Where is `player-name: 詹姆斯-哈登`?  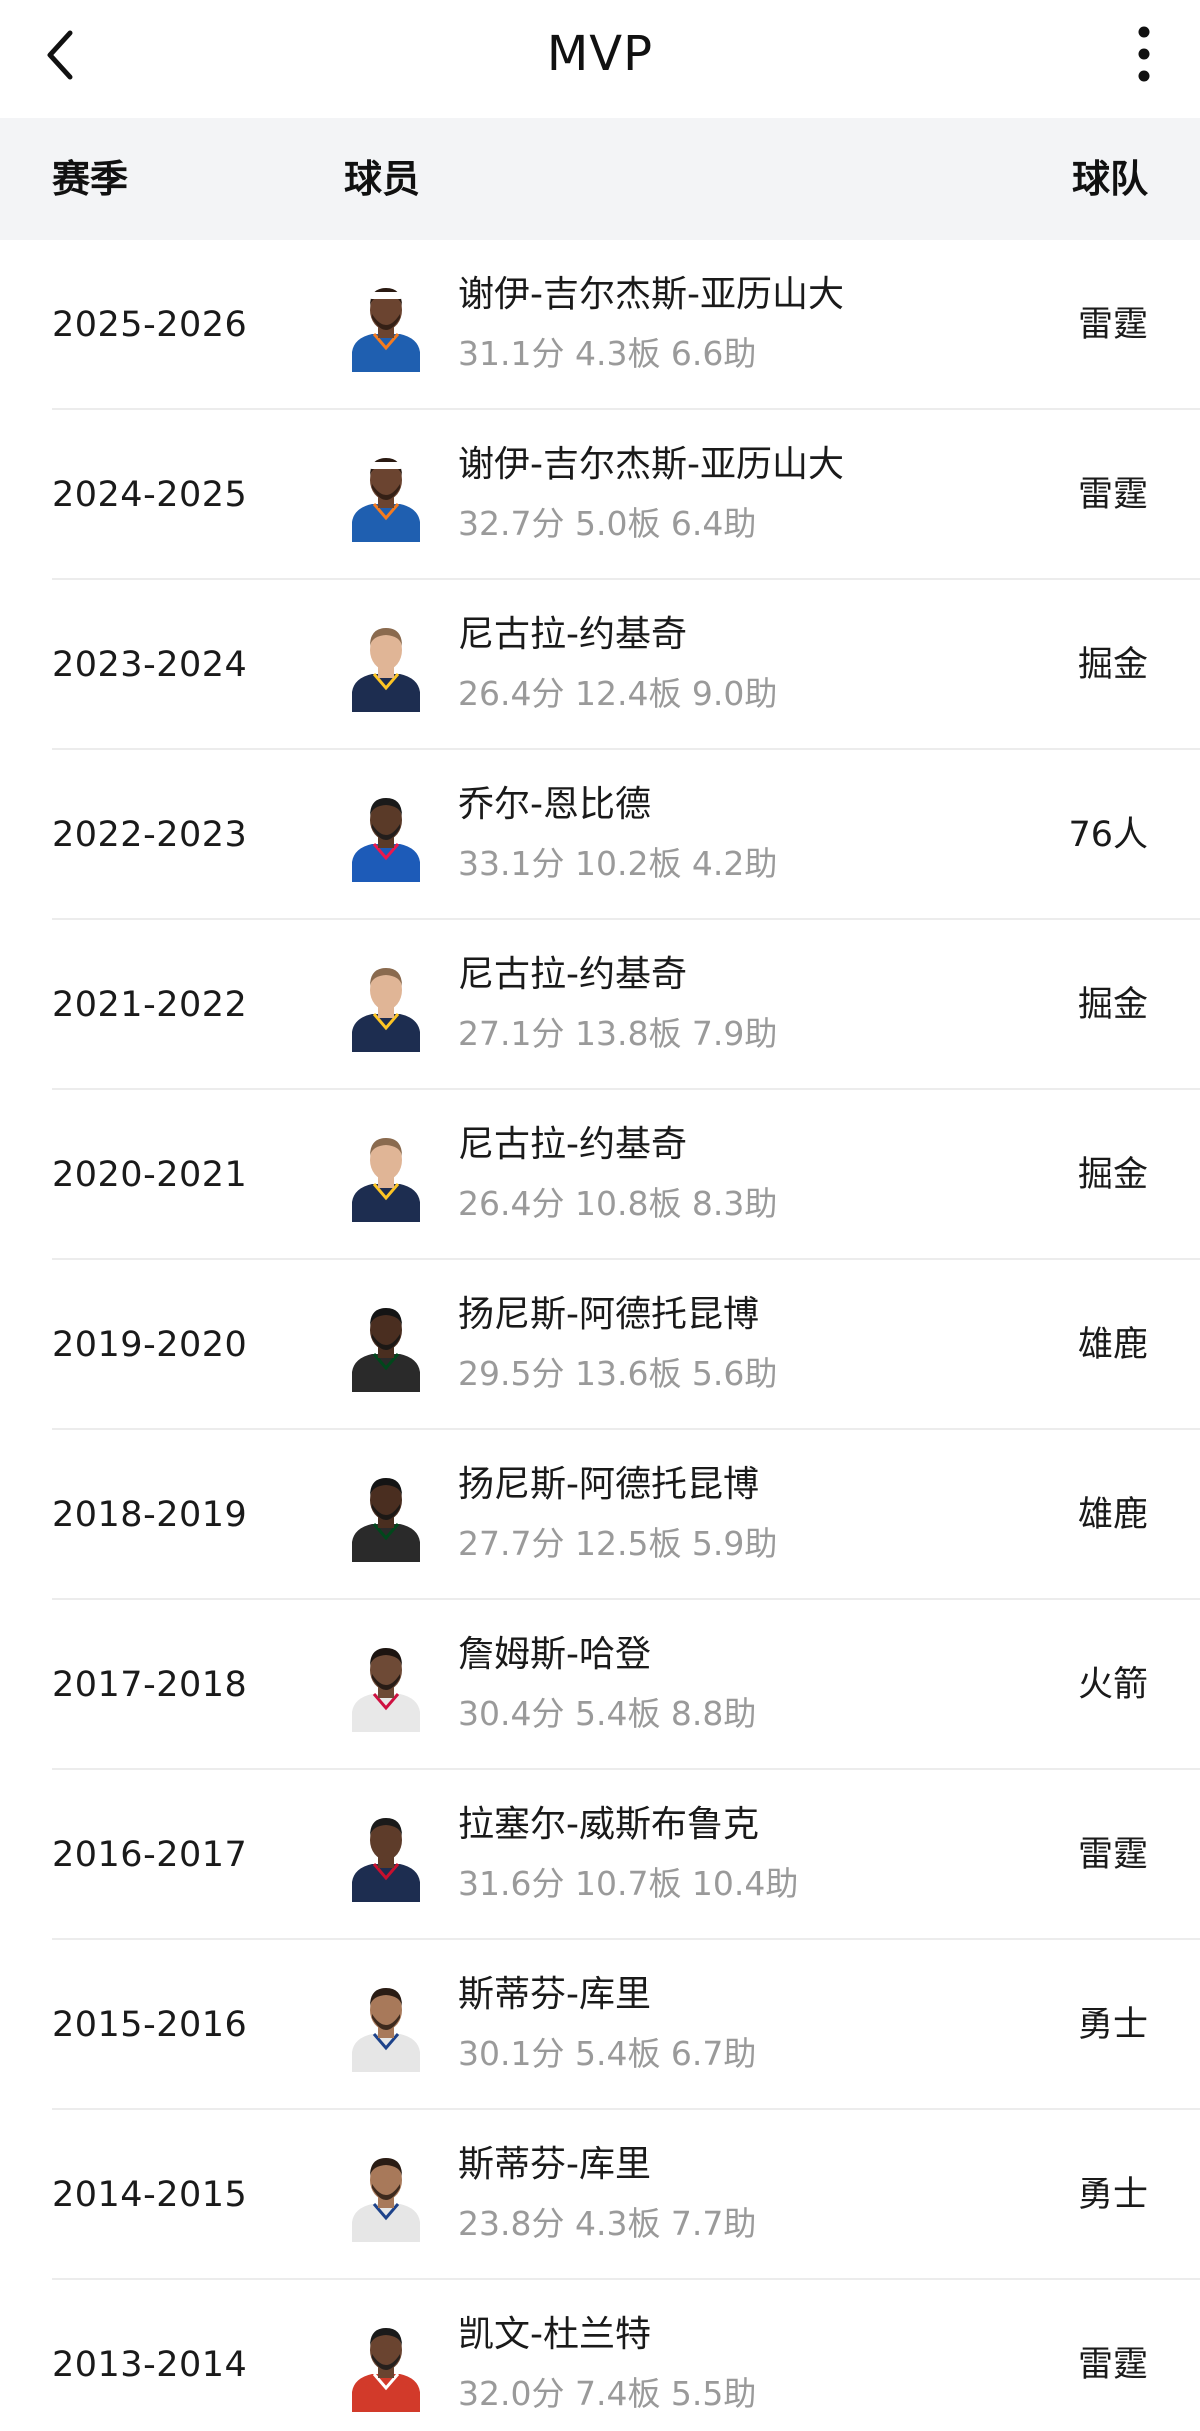
player-name: 詹姆斯-哈登 is located at coordinates (554, 1654).